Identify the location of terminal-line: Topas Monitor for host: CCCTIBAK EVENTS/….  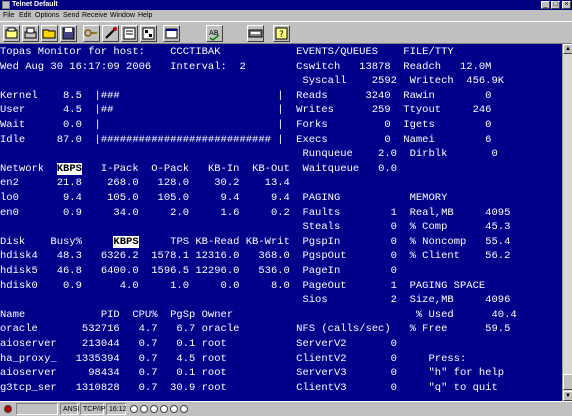
(227, 52).